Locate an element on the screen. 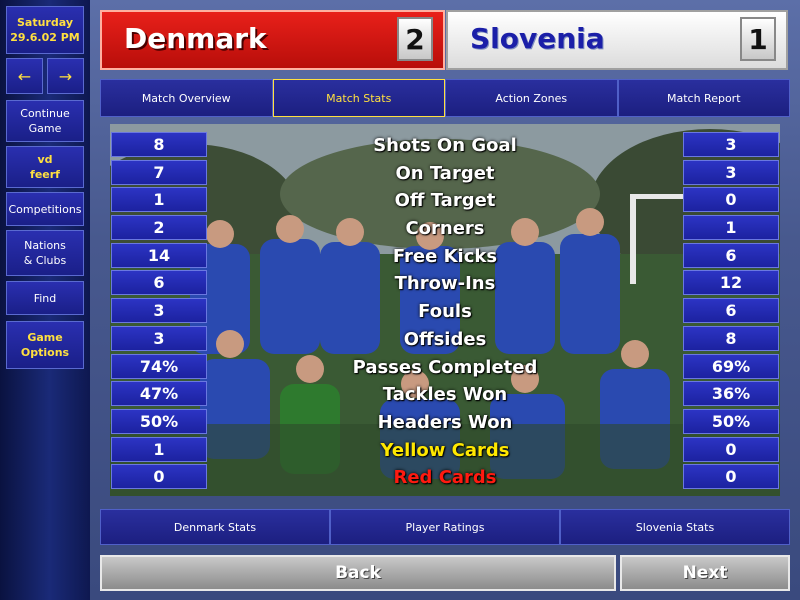  home-stat-value: 74% is located at coordinates (159, 366).